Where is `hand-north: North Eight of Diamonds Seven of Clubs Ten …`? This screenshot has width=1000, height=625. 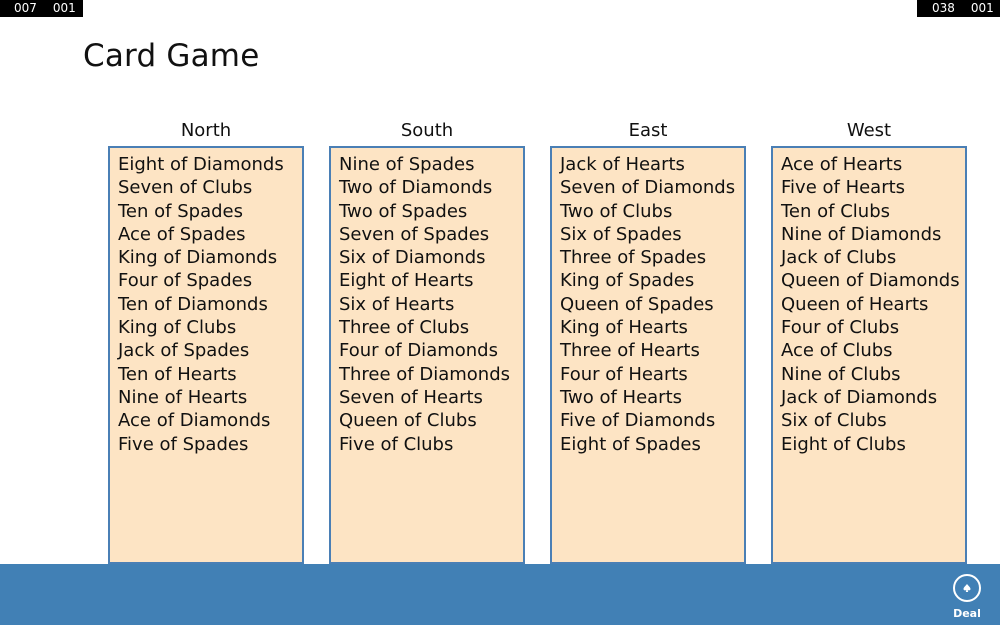 hand-north: North Eight of Diamonds Seven of Clubs Ten … is located at coordinates (206, 342).